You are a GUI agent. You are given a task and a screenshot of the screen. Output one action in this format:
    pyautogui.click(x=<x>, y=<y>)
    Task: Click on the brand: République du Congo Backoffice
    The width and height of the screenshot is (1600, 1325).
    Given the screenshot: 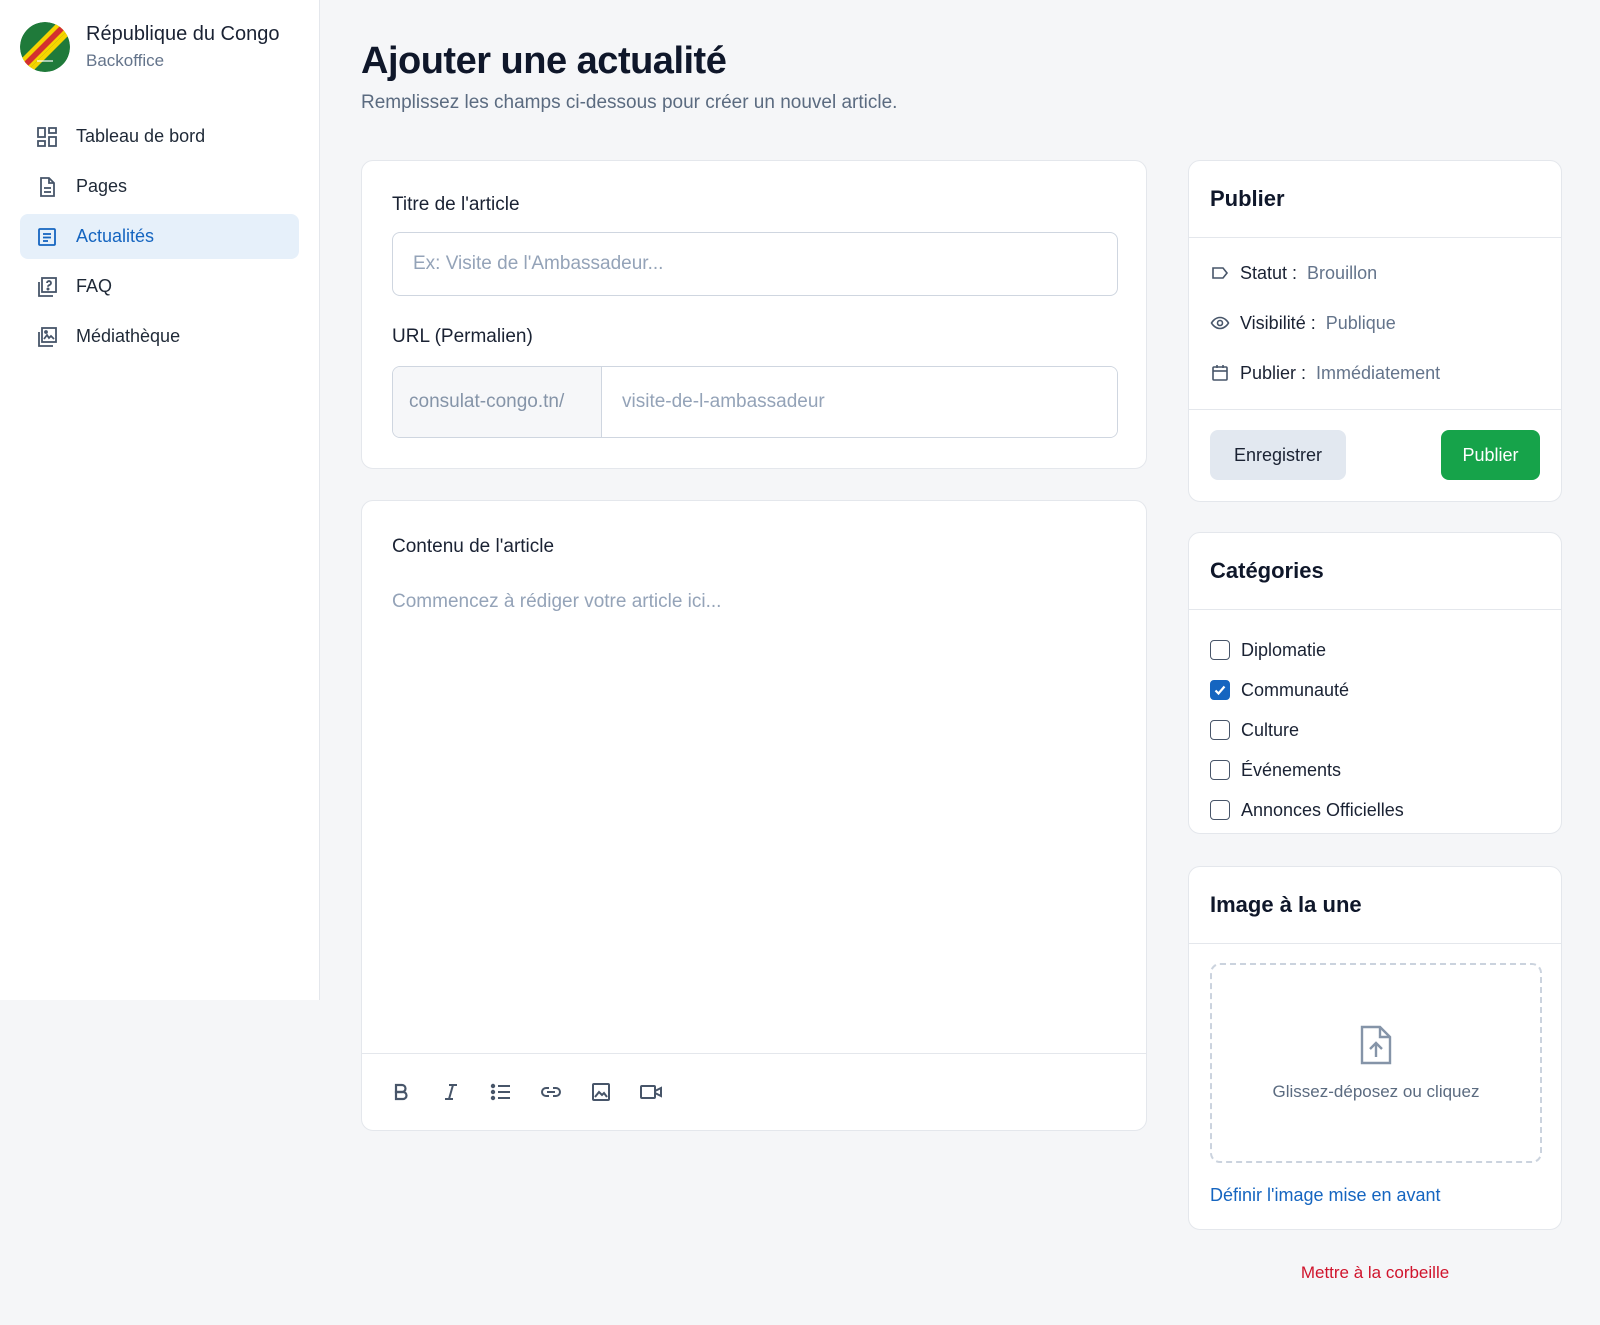 What is the action you would take?
    pyautogui.click(x=159, y=50)
    